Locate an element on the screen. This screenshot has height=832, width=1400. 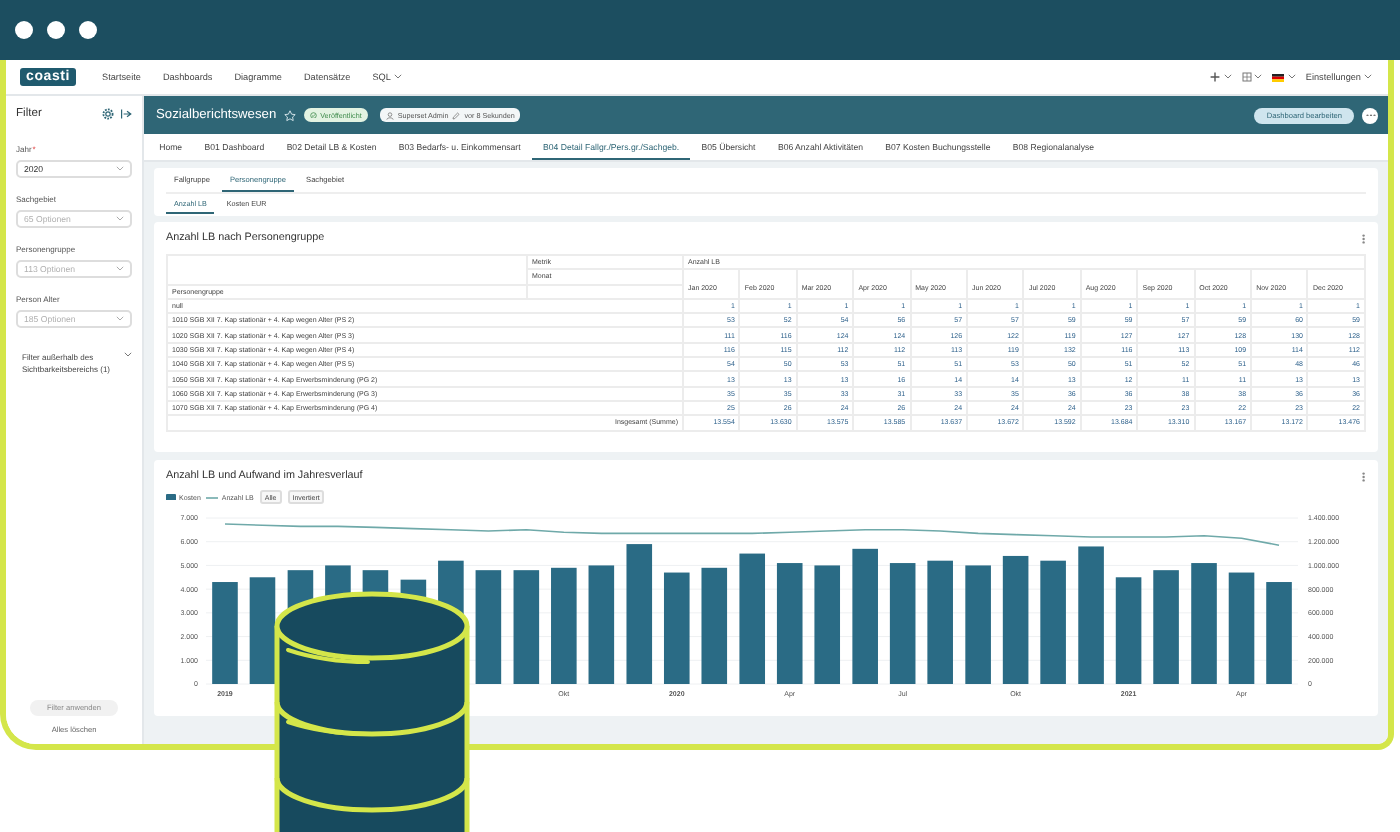
plus-icon is located at coordinates (1215, 77).